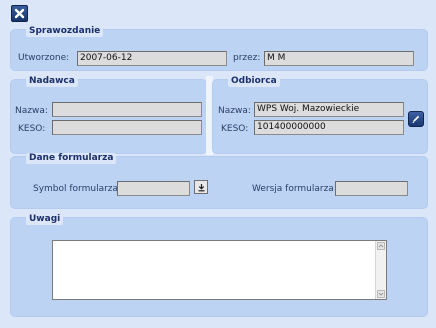 Image resolution: width=436 pixels, height=328 pixels. Describe the element at coordinates (209, 115) in the screenshot. I see `section-divider` at that location.